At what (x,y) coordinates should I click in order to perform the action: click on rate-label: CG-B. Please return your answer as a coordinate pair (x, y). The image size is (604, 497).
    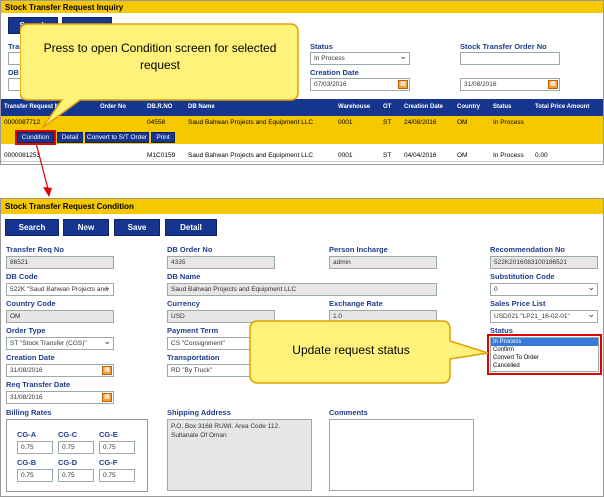
    Looking at the image, I should click on (27, 462).